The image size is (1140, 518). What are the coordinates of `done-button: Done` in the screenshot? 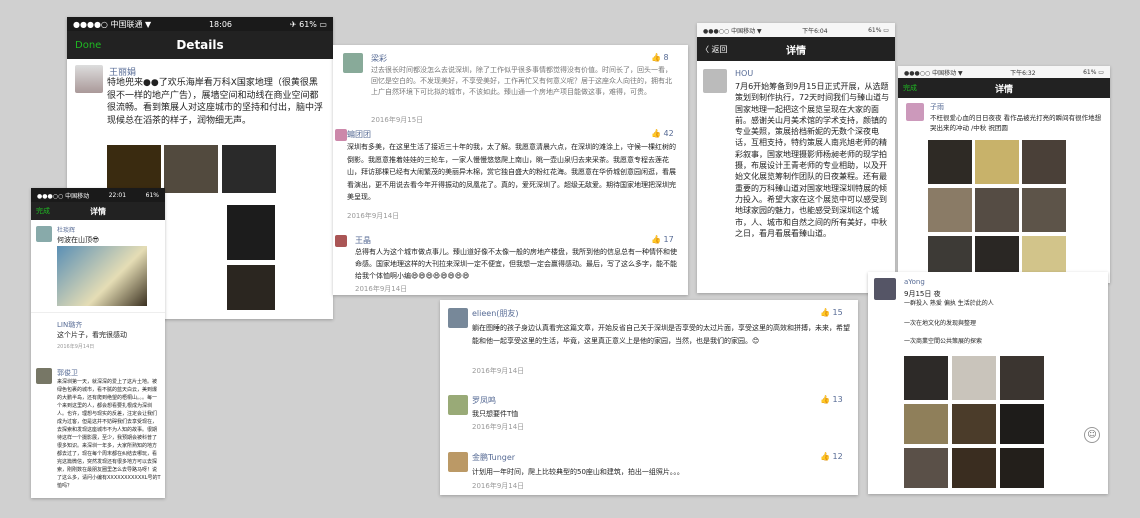 It's located at (88, 45).